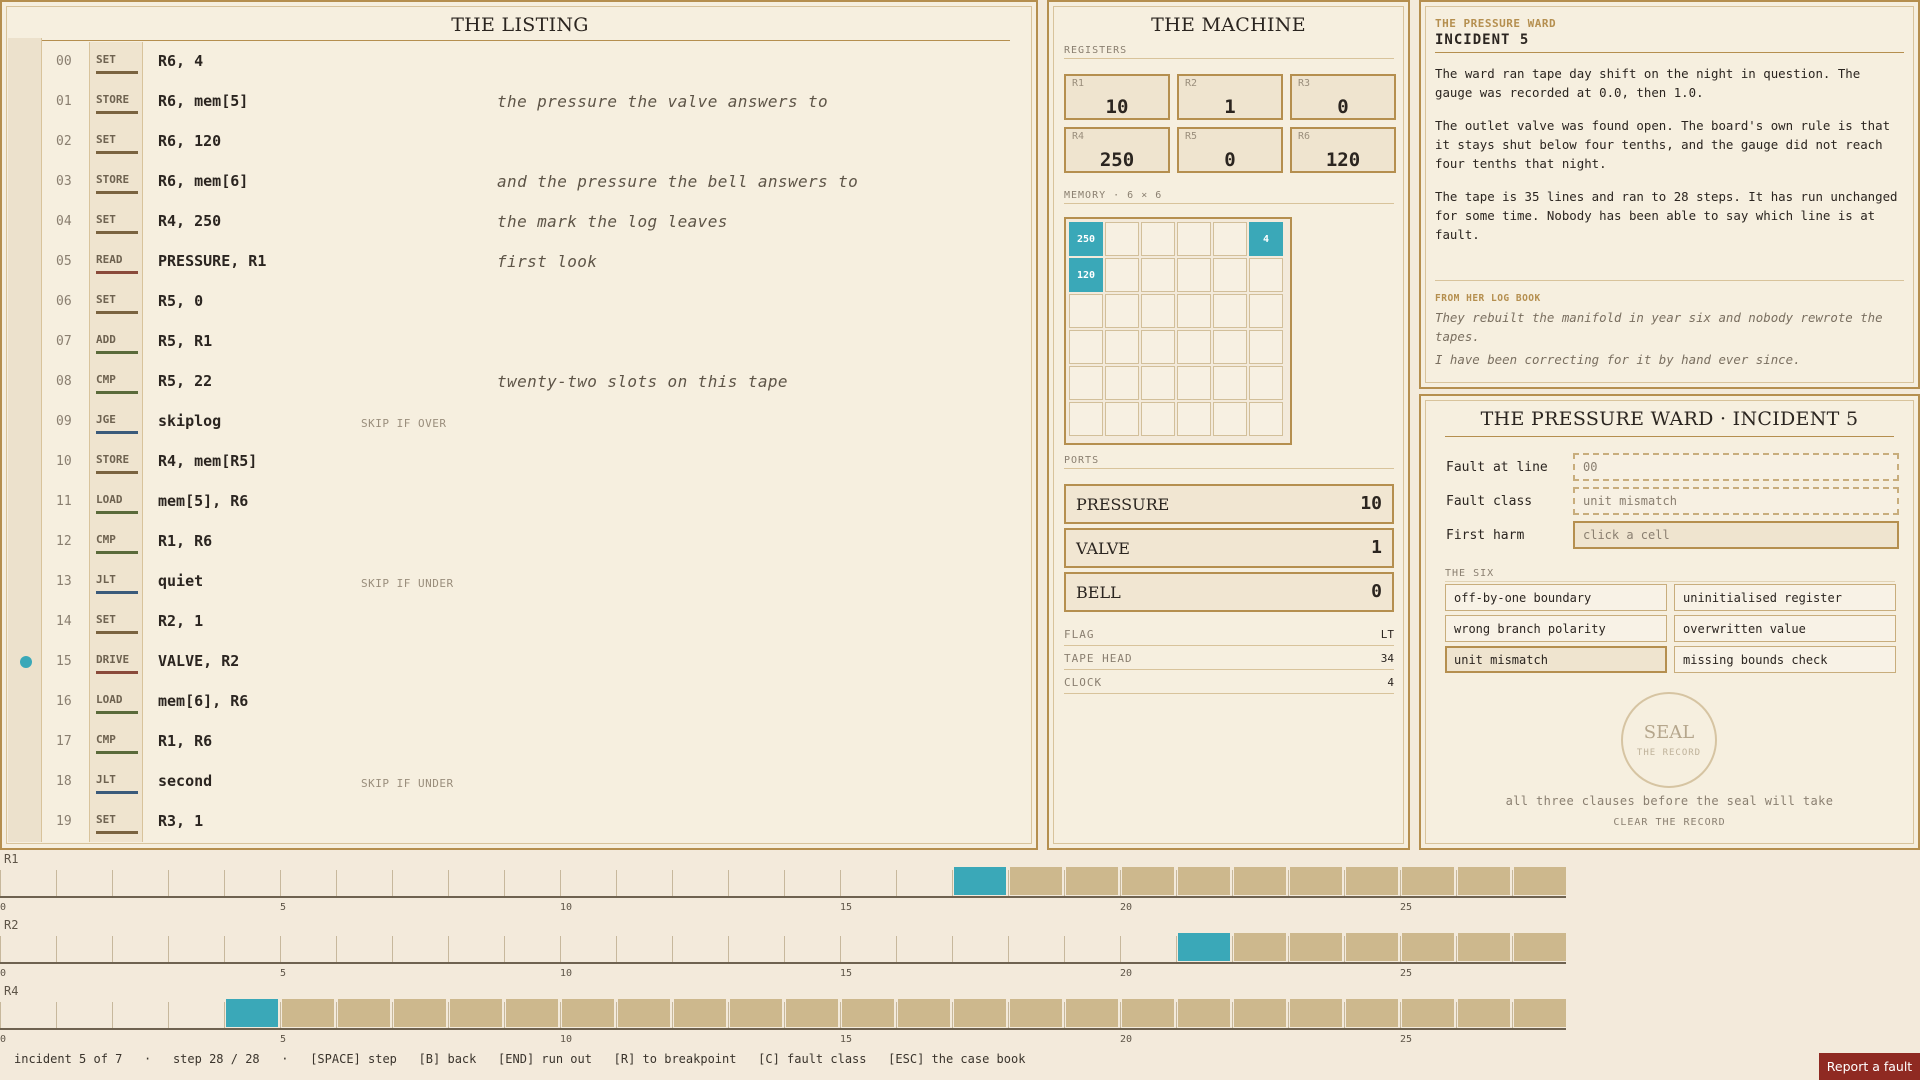 The width and height of the screenshot is (1920, 1080). Describe the element at coordinates (535, 342) in the screenshot. I see `listing-row: 07 ADD R5, R1` at that location.